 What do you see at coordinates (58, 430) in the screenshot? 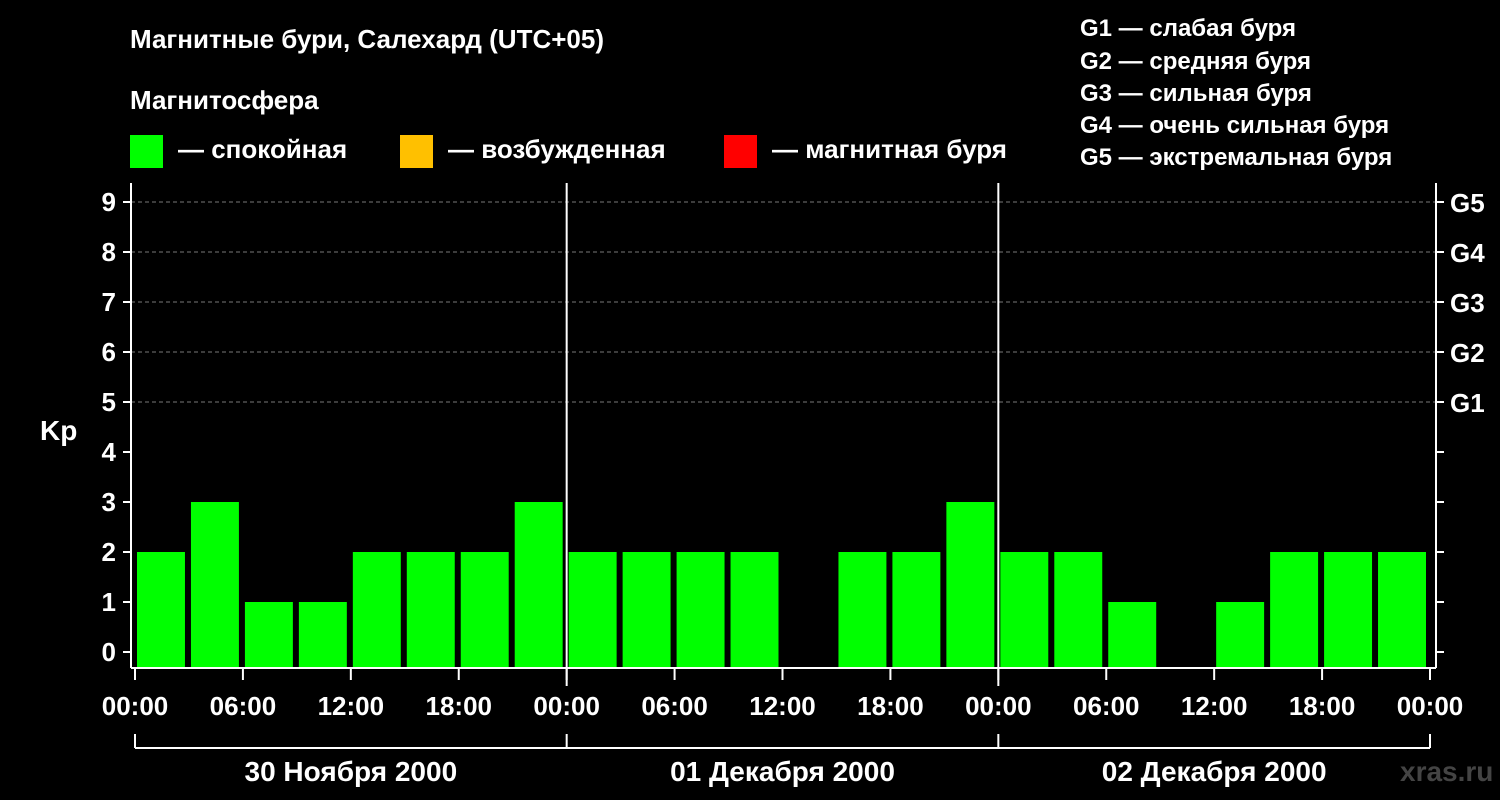
I see `y-axis-label: Kp` at bounding box center [58, 430].